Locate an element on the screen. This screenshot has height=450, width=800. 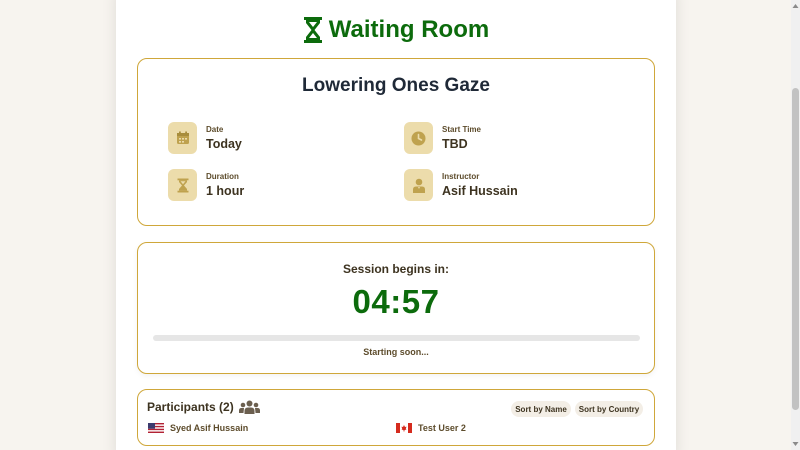
sort-by-country-button: Sort by Country is located at coordinates (609, 409).